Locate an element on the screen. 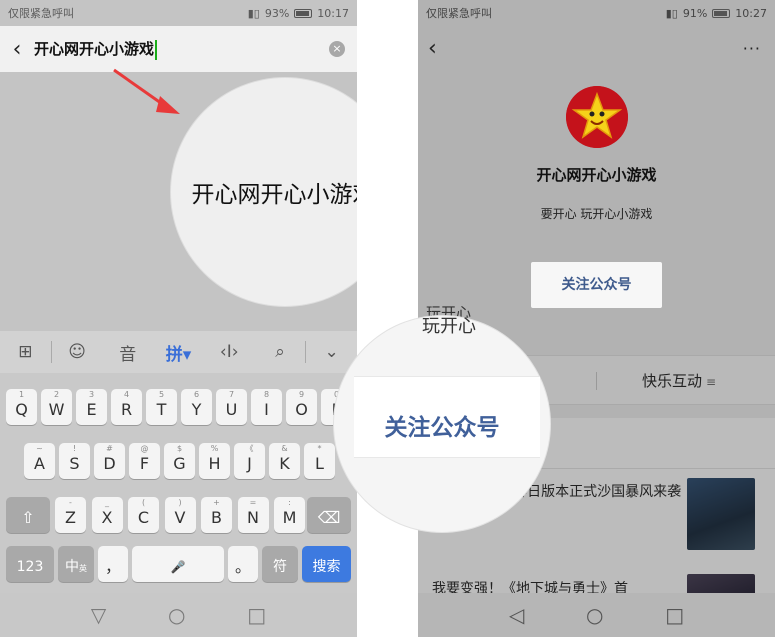 Image resolution: width=775 pixels, height=637 pixels. key-y: 6Y is located at coordinates (196, 407).